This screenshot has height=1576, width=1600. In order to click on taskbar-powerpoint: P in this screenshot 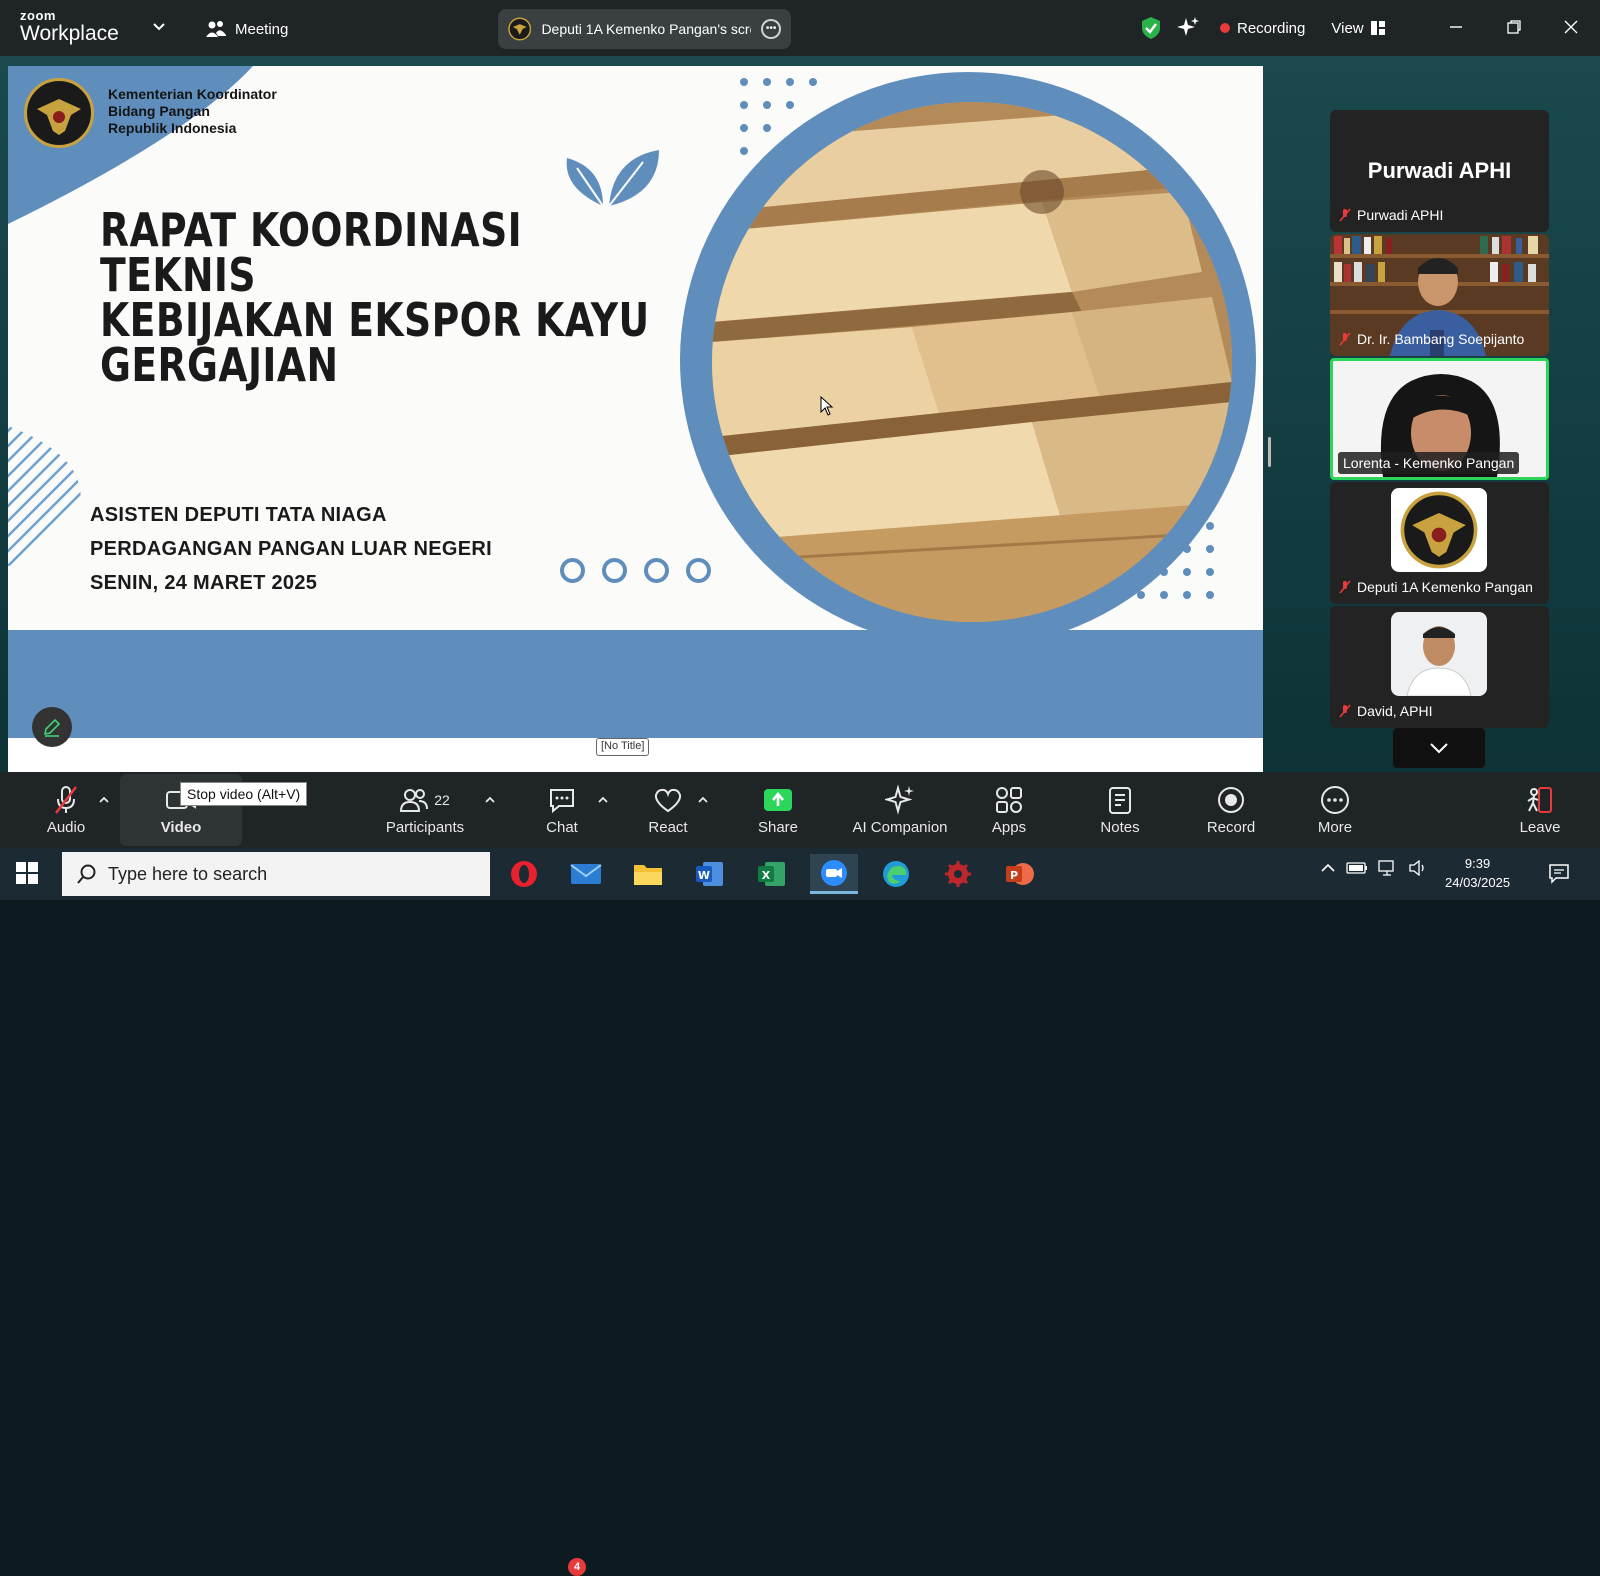, I will do `click(1020, 874)`.